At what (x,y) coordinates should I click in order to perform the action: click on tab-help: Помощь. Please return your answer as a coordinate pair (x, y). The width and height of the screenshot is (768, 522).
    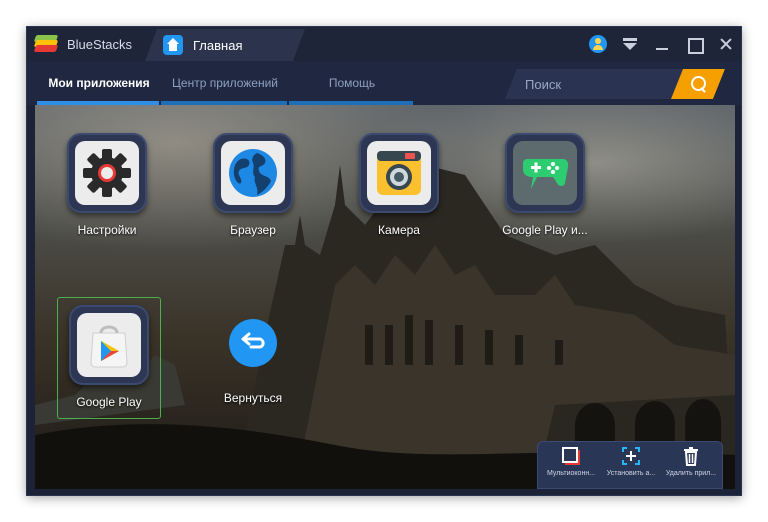
    Looking at the image, I should click on (352, 83).